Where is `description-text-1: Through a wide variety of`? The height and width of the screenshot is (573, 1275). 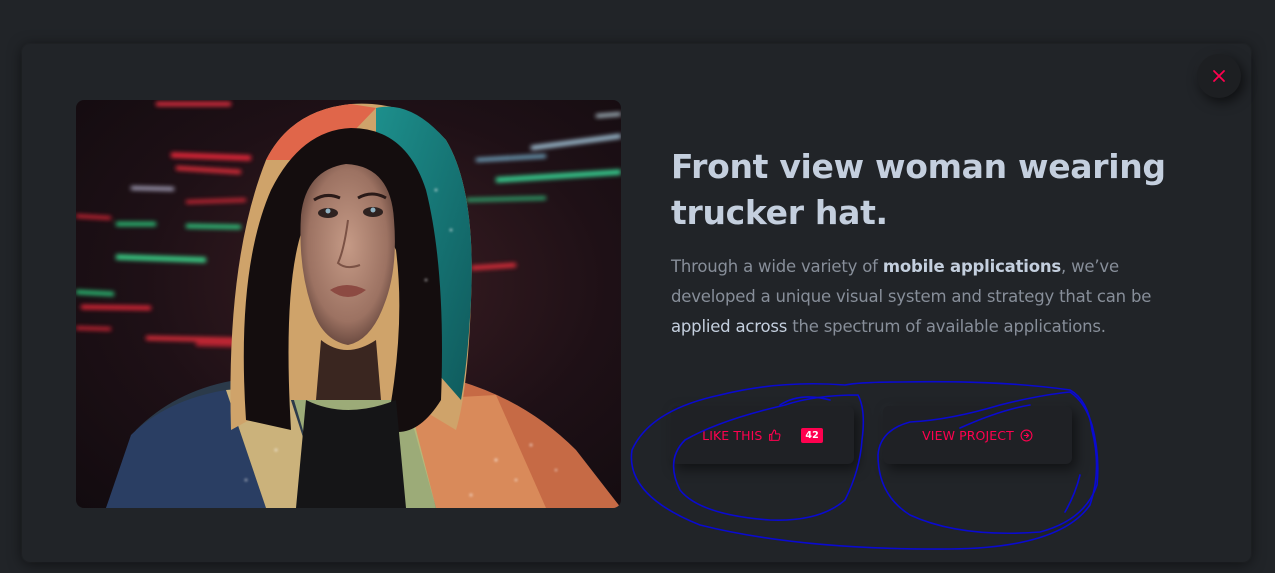 description-text-1: Through a wide variety of is located at coordinates (777, 266).